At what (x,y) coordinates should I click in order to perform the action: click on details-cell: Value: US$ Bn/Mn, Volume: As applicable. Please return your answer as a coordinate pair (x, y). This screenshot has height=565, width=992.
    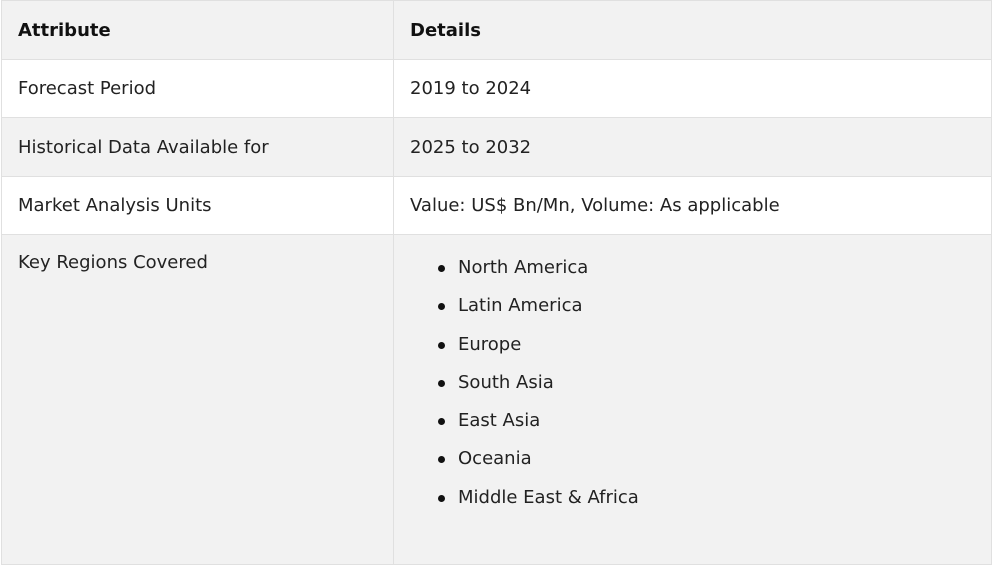
    Looking at the image, I should click on (692, 205).